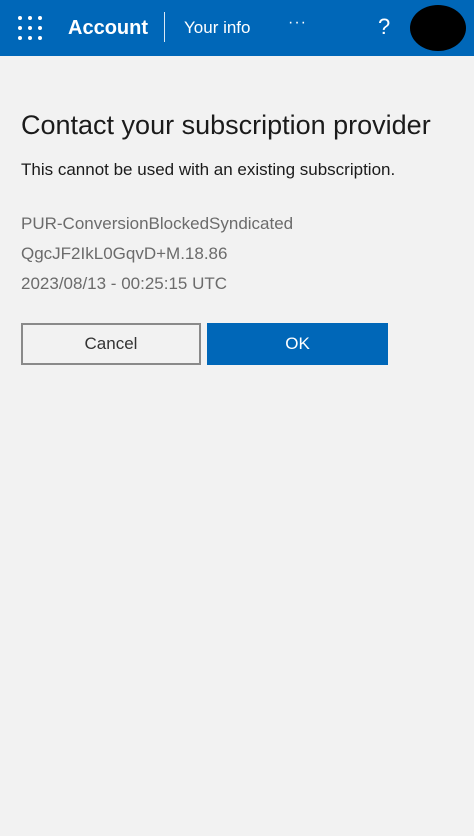 Image resolution: width=474 pixels, height=836 pixels. What do you see at coordinates (108, 28) in the screenshot?
I see `account-brand-link: Account` at bounding box center [108, 28].